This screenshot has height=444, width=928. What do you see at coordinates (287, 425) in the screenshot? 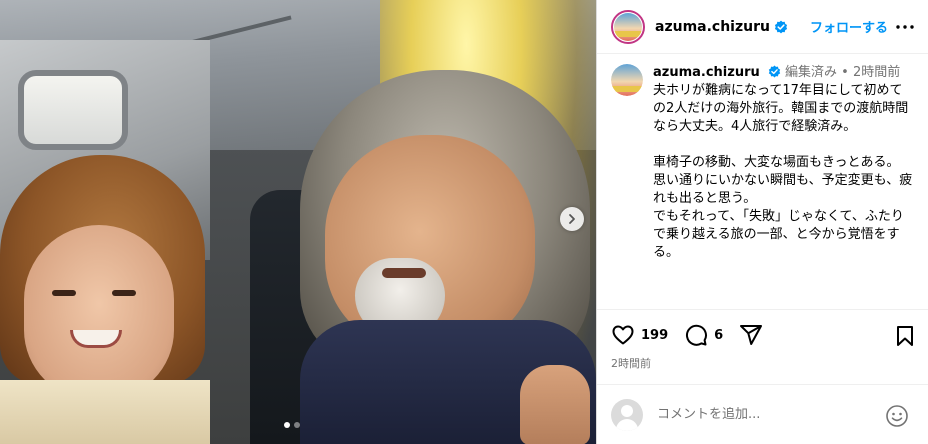
I see `carousel-dot-active` at bounding box center [287, 425].